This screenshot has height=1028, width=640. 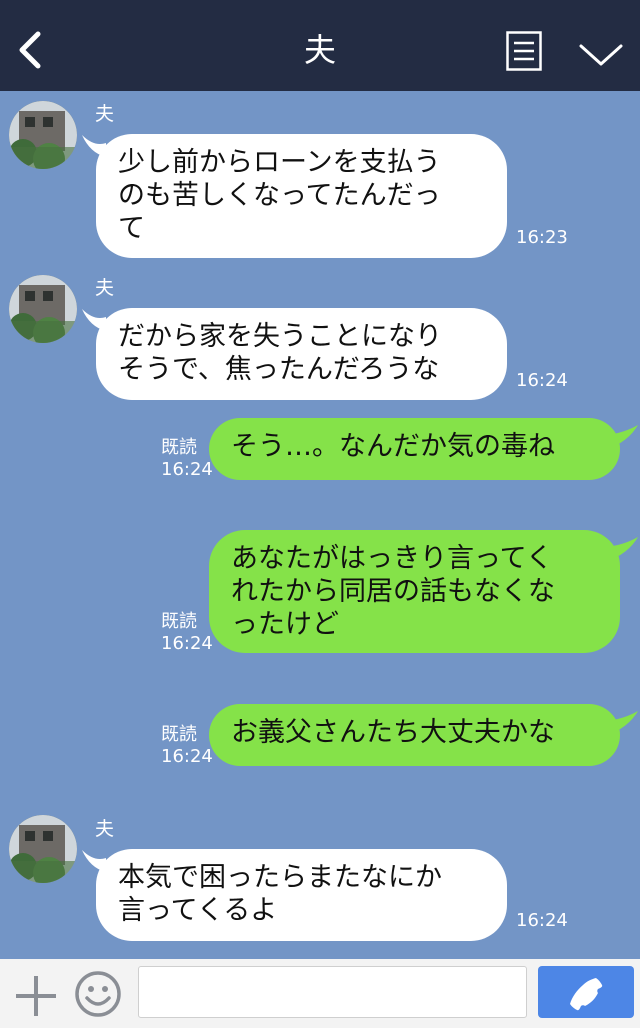 What do you see at coordinates (601, 55) in the screenshot?
I see `chevron-down-icon` at bounding box center [601, 55].